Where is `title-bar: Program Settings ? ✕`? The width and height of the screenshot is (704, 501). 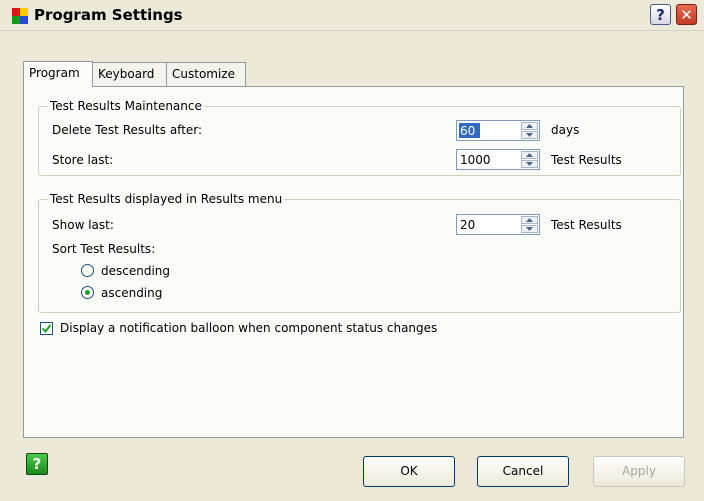
title-bar: Program Settings ? ✕ is located at coordinates (352, 15).